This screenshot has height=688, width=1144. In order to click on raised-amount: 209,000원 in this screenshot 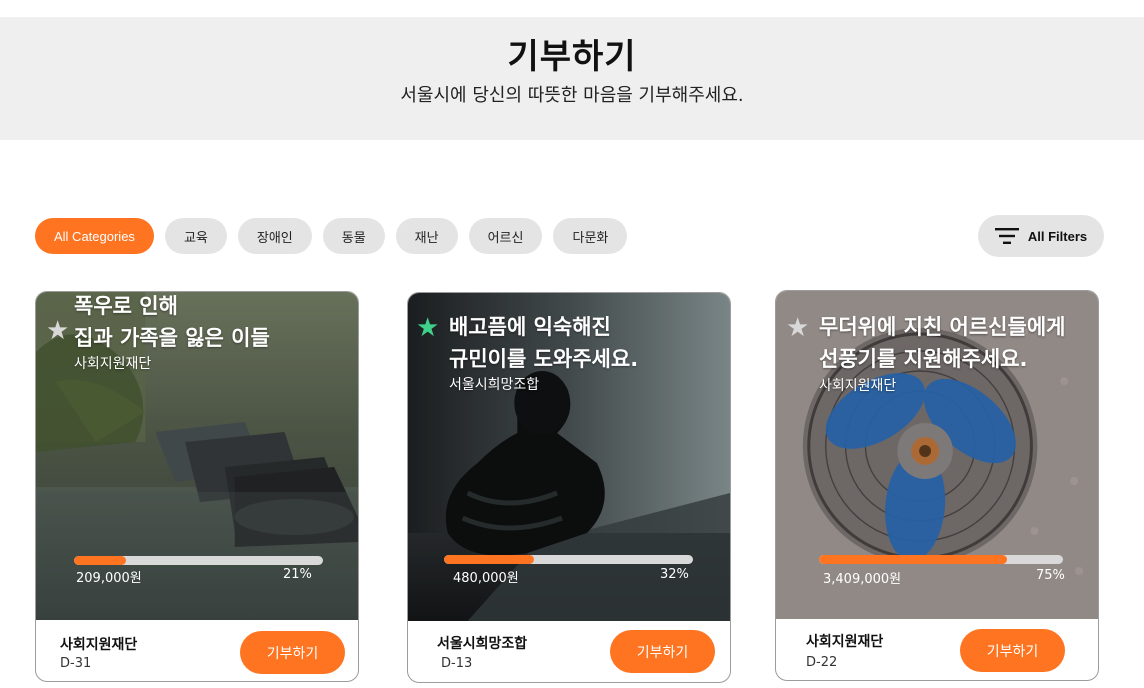, I will do `click(109, 578)`.